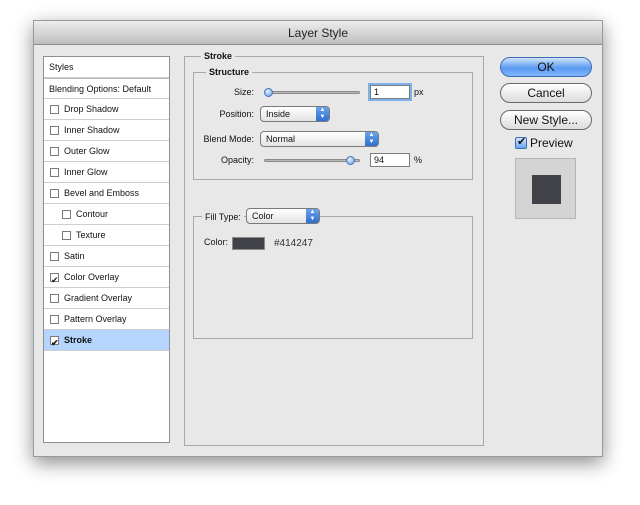 The height and width of the screenshot is (505, 640). I want to click on opacity-slider-thumb, so click(350, 160).